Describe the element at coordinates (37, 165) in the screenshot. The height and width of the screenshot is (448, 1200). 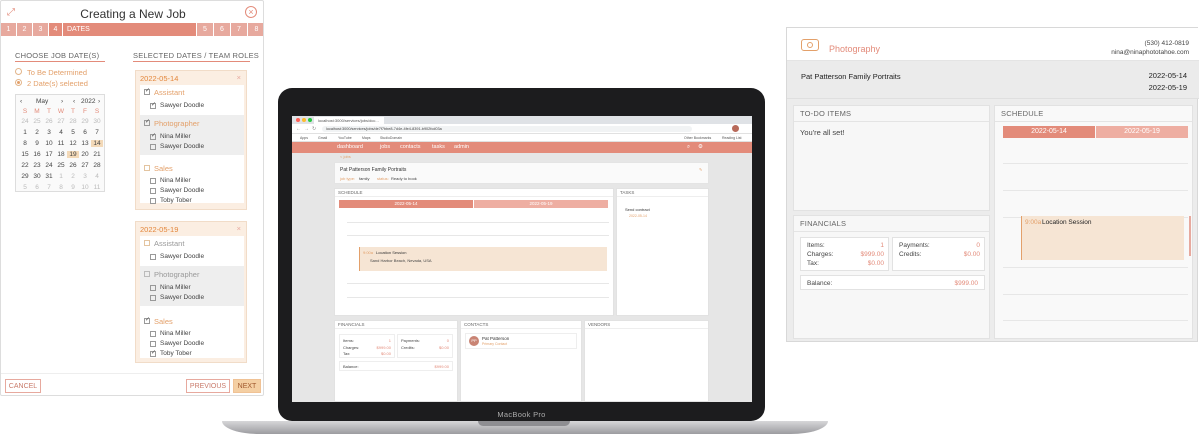
I see `calendar-day: 23` at that location.